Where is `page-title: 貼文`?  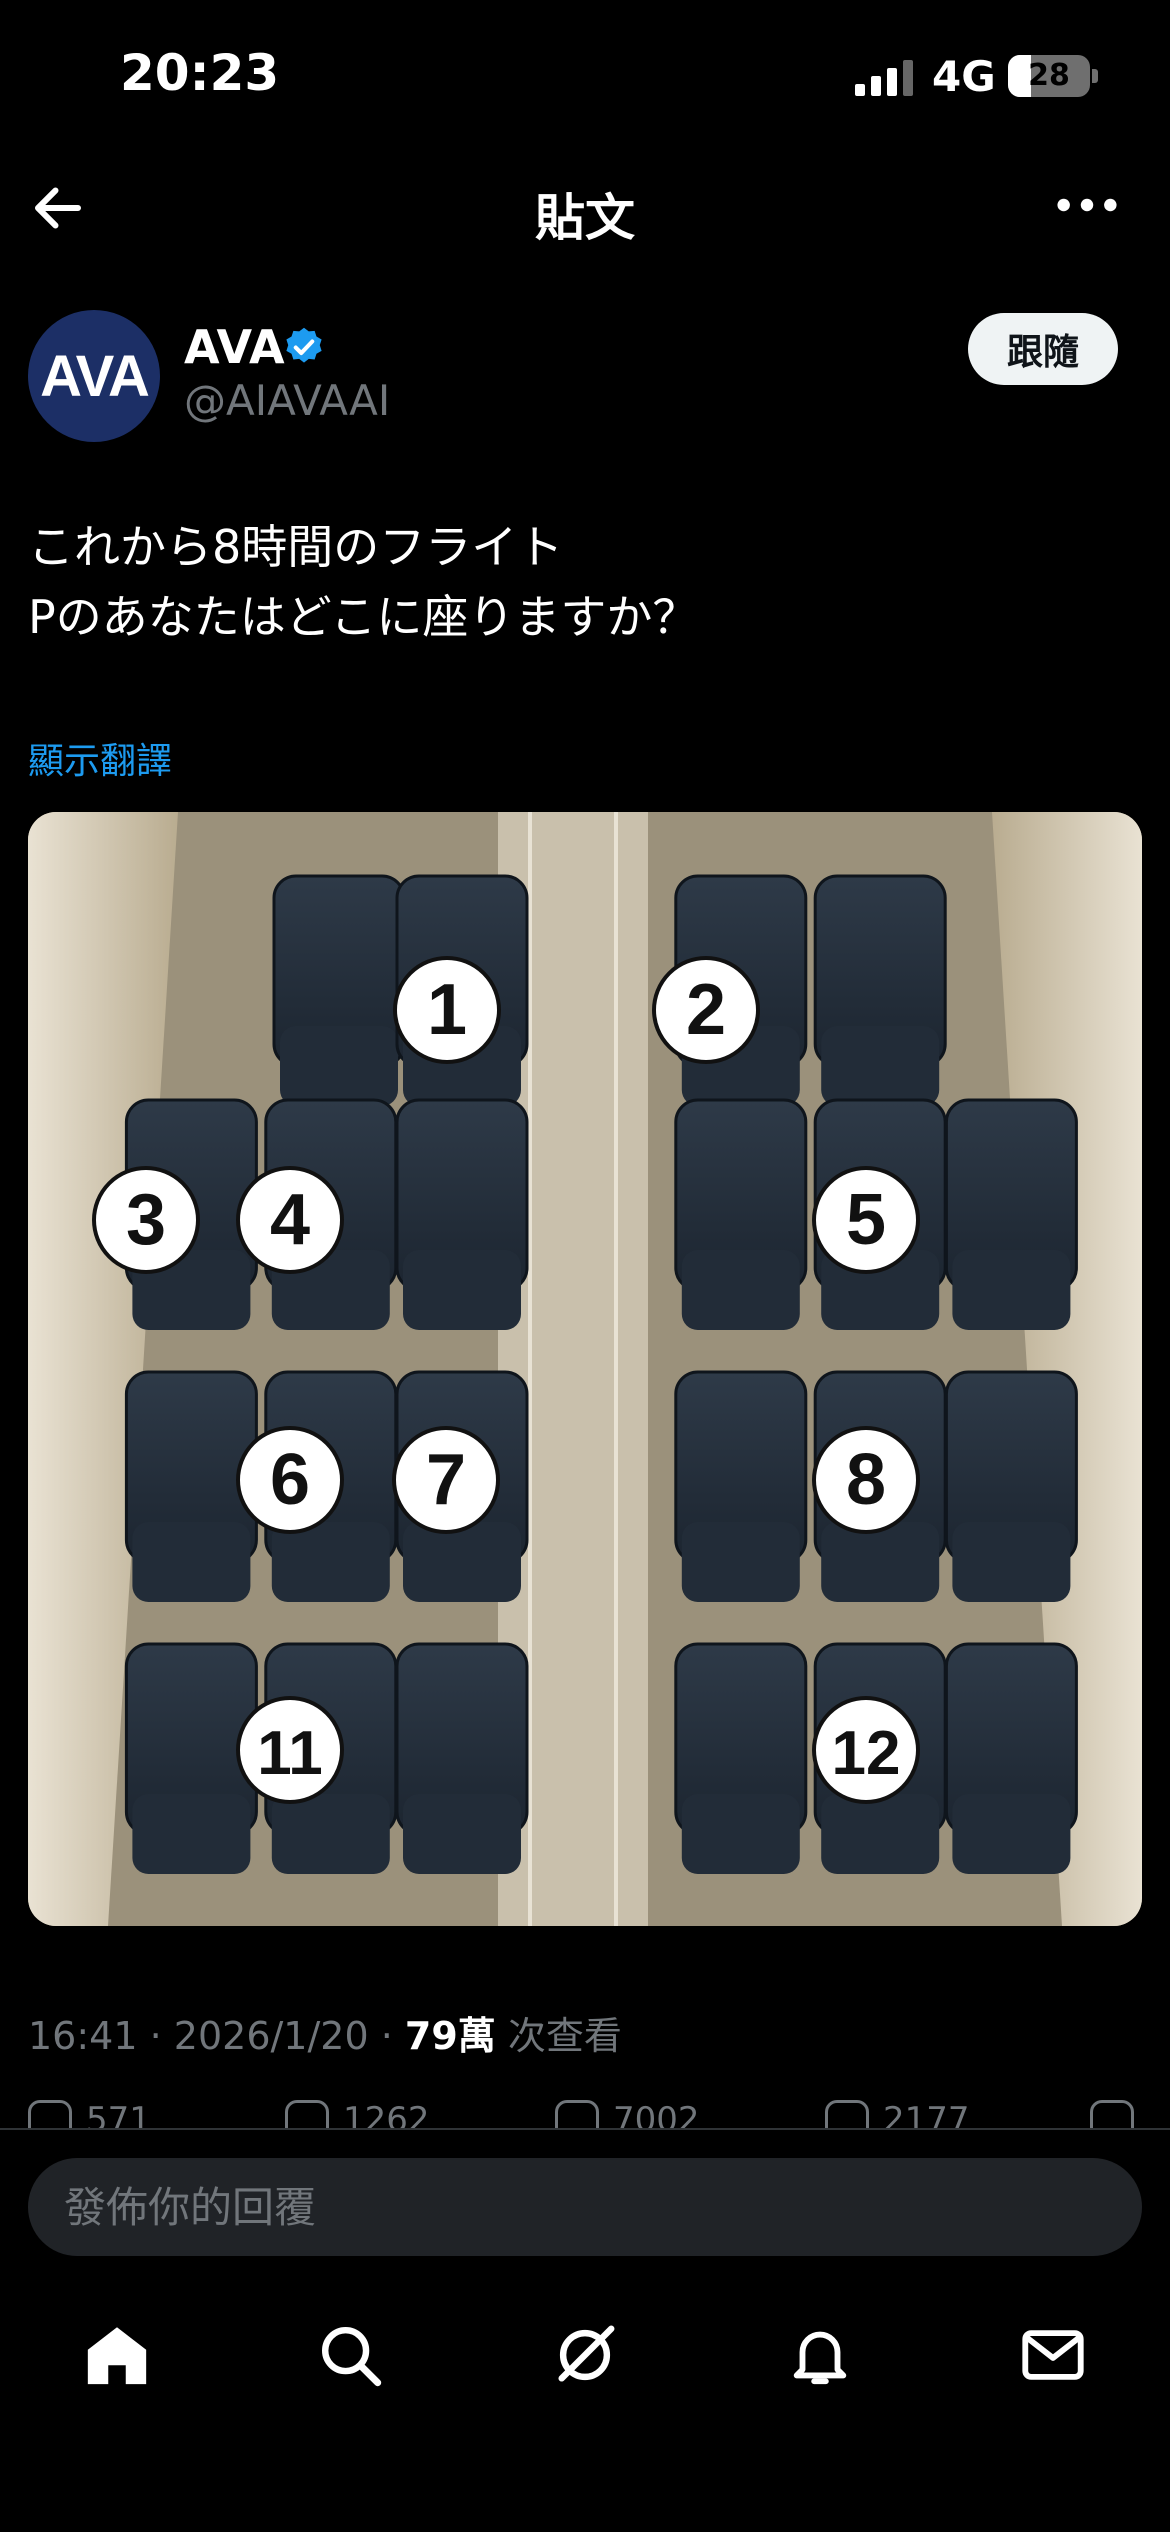
page-title: 貼文 is located at coordinates (585, 218).